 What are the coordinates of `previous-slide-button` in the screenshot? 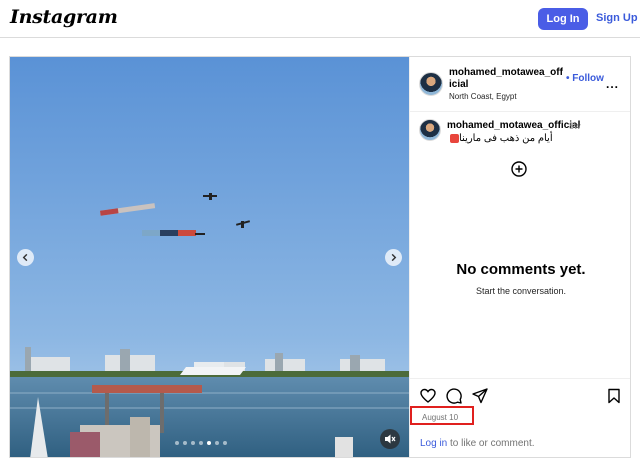 It's located at (25, 257).